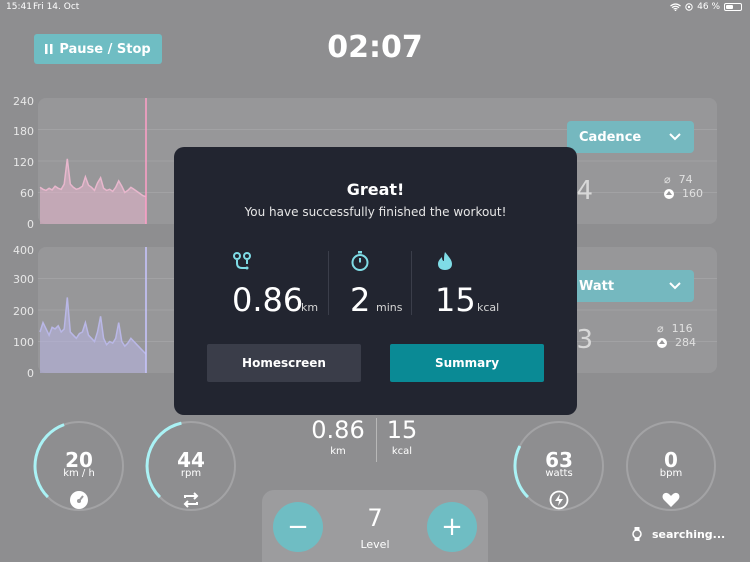  Describe the element at coordinates (559, 466) in the screenshot. I see `watts-gauge: 63 watts` at that location.